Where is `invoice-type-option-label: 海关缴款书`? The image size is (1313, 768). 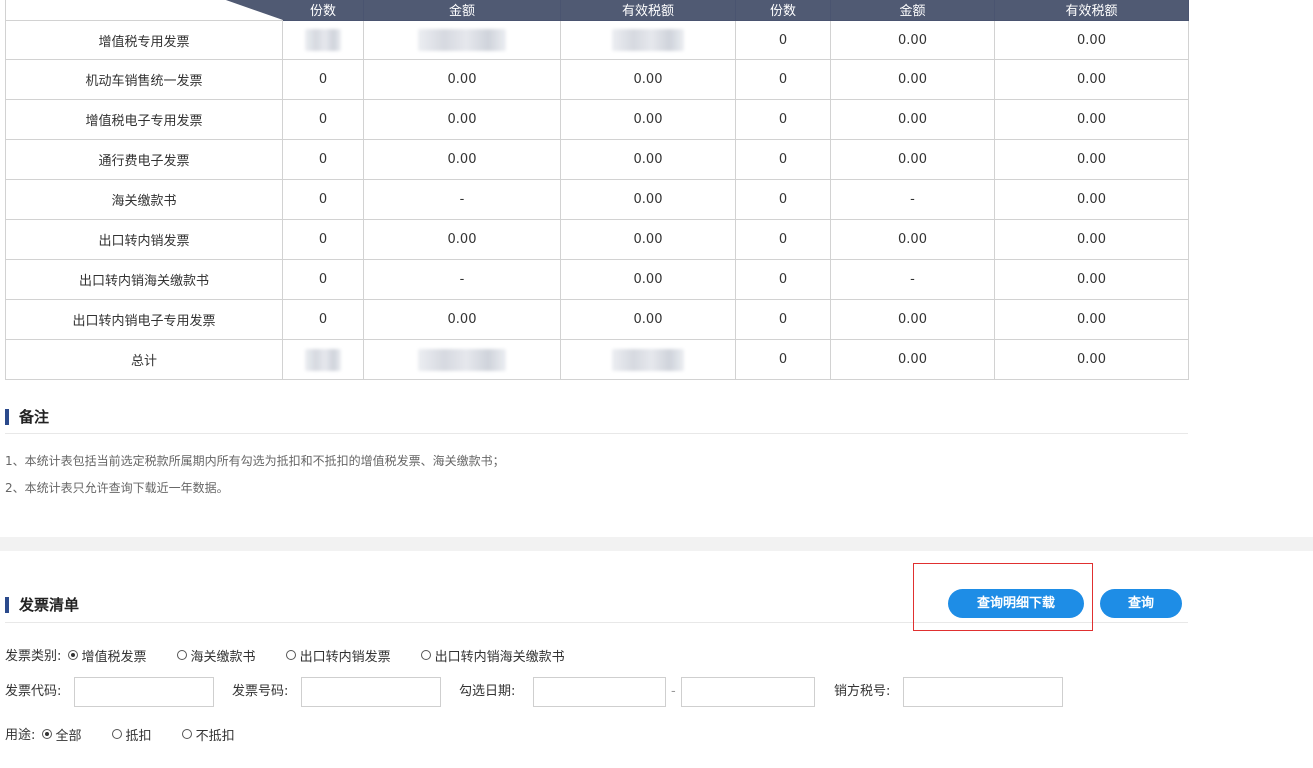
invoice-type-option-label: 海关缴款书 is located at coordinates (223, 657).